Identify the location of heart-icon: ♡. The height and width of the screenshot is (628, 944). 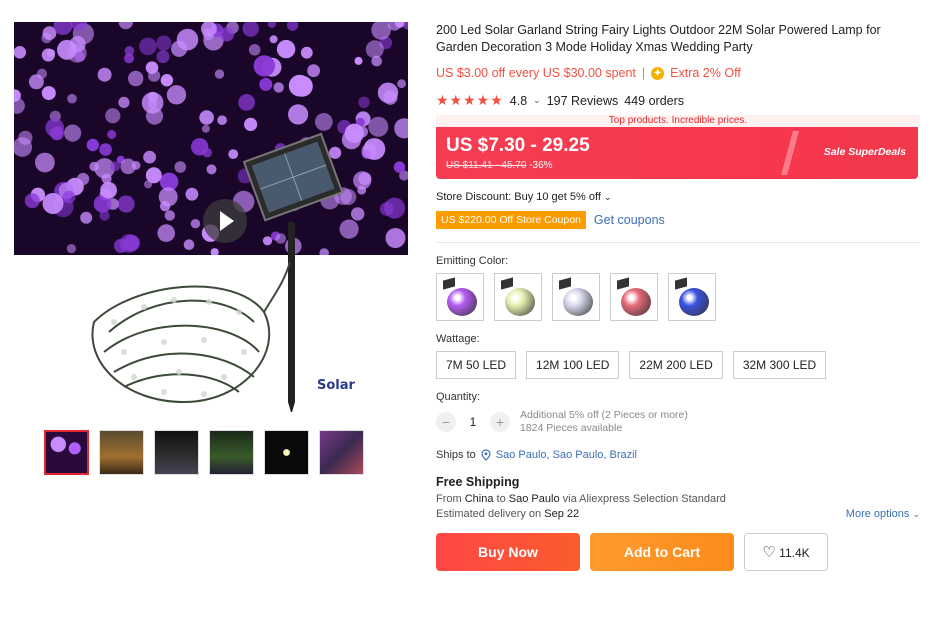
(769, 552).